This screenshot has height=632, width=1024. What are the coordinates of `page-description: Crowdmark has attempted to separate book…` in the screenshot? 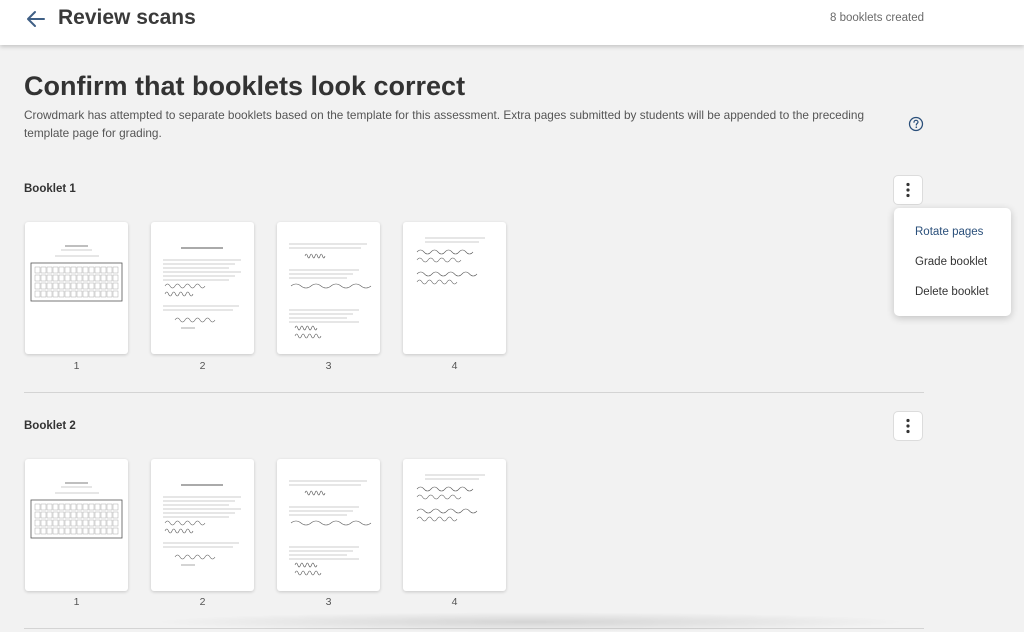 It's located at (444, 124).